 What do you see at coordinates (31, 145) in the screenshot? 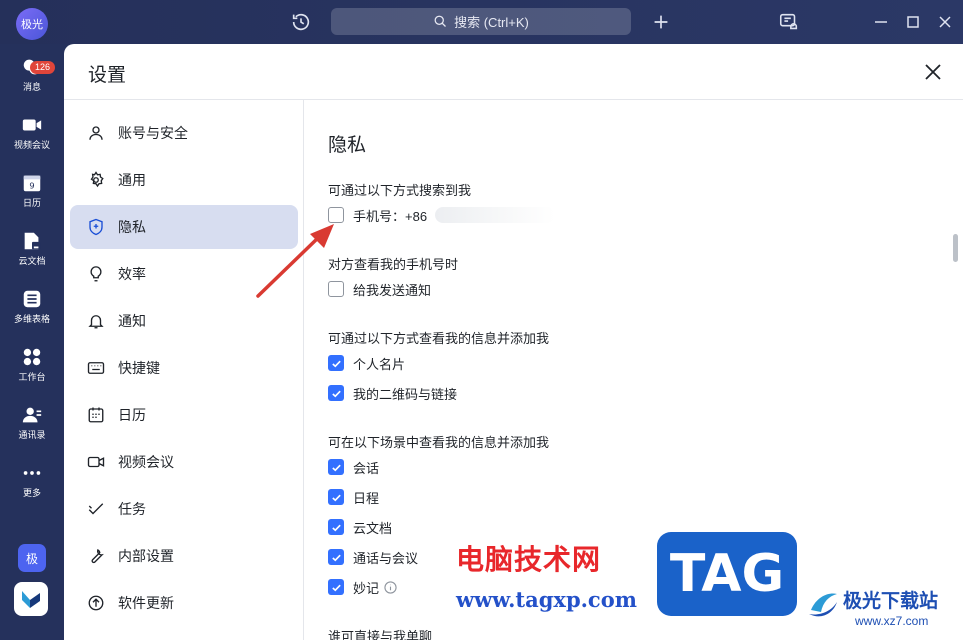
I see `rail-label: 视频会议` at bounding box center [31, 145].